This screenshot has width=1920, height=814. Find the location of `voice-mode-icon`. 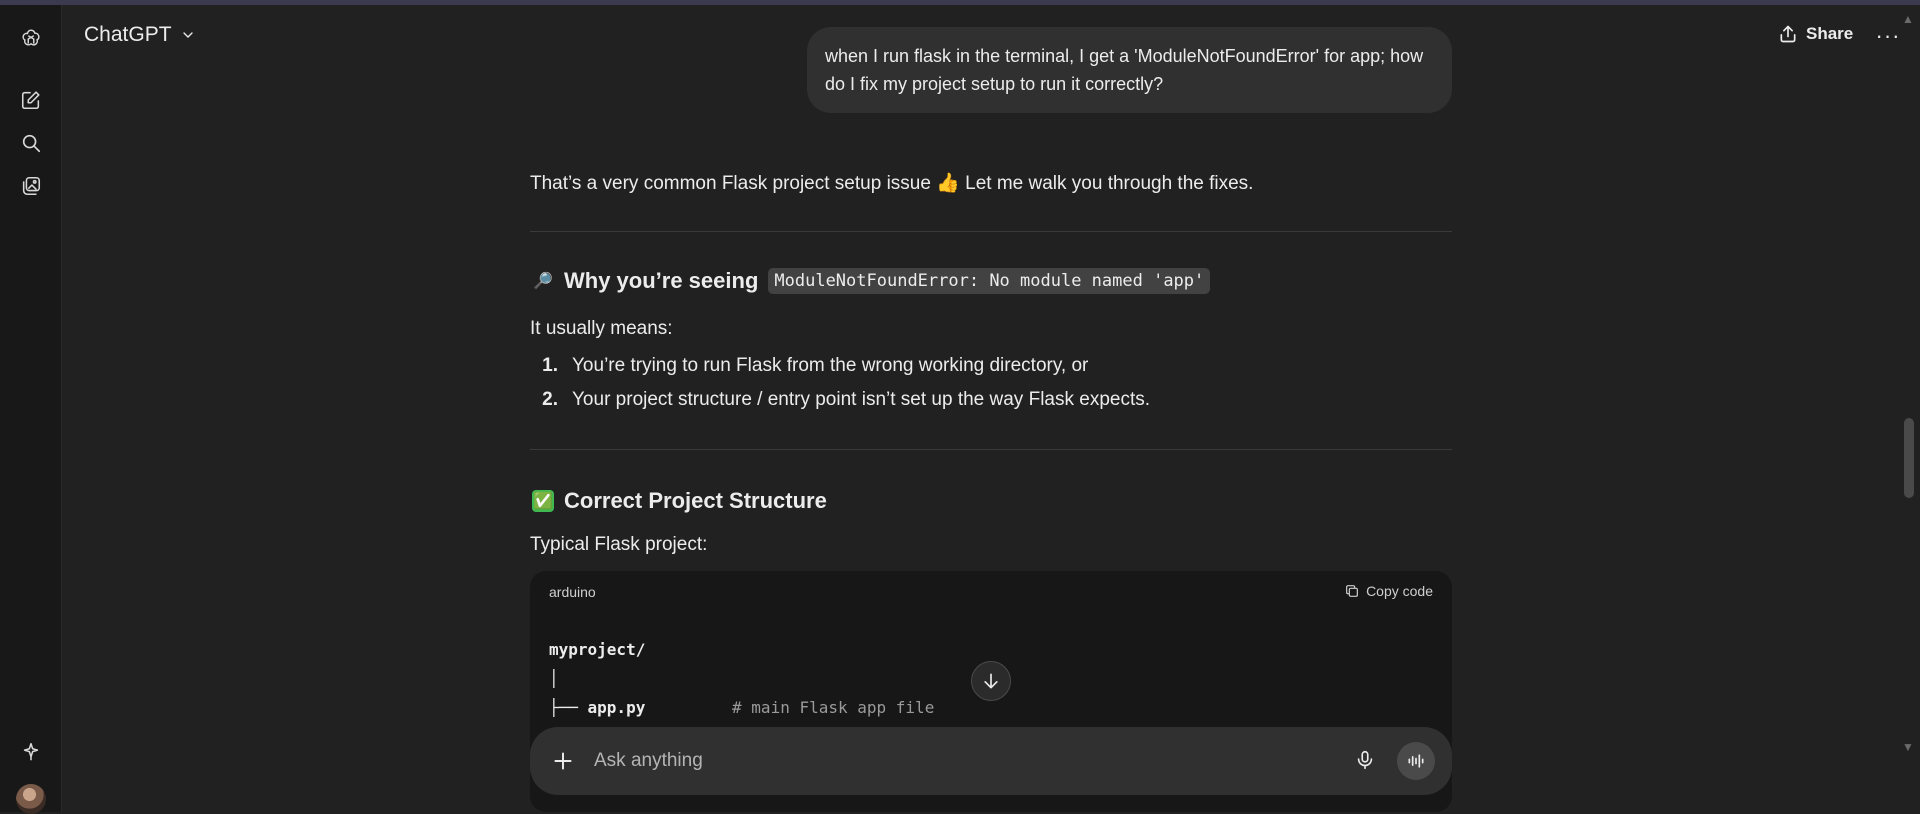

voice-mode-icon is located at coordinates (1416, 761).